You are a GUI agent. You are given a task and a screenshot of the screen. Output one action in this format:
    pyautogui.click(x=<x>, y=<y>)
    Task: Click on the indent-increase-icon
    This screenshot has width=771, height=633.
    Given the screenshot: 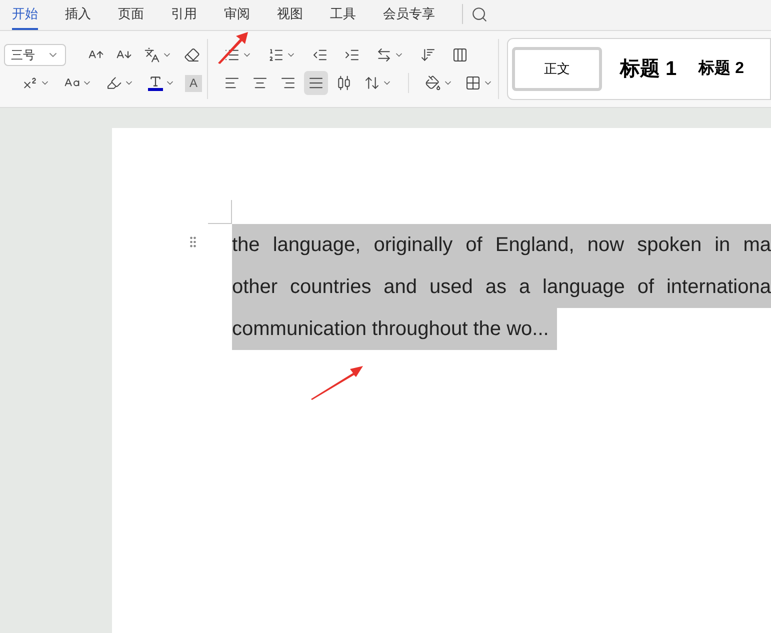 What is the action you would take?
    pyautogui.click(x=352, y=55)
    